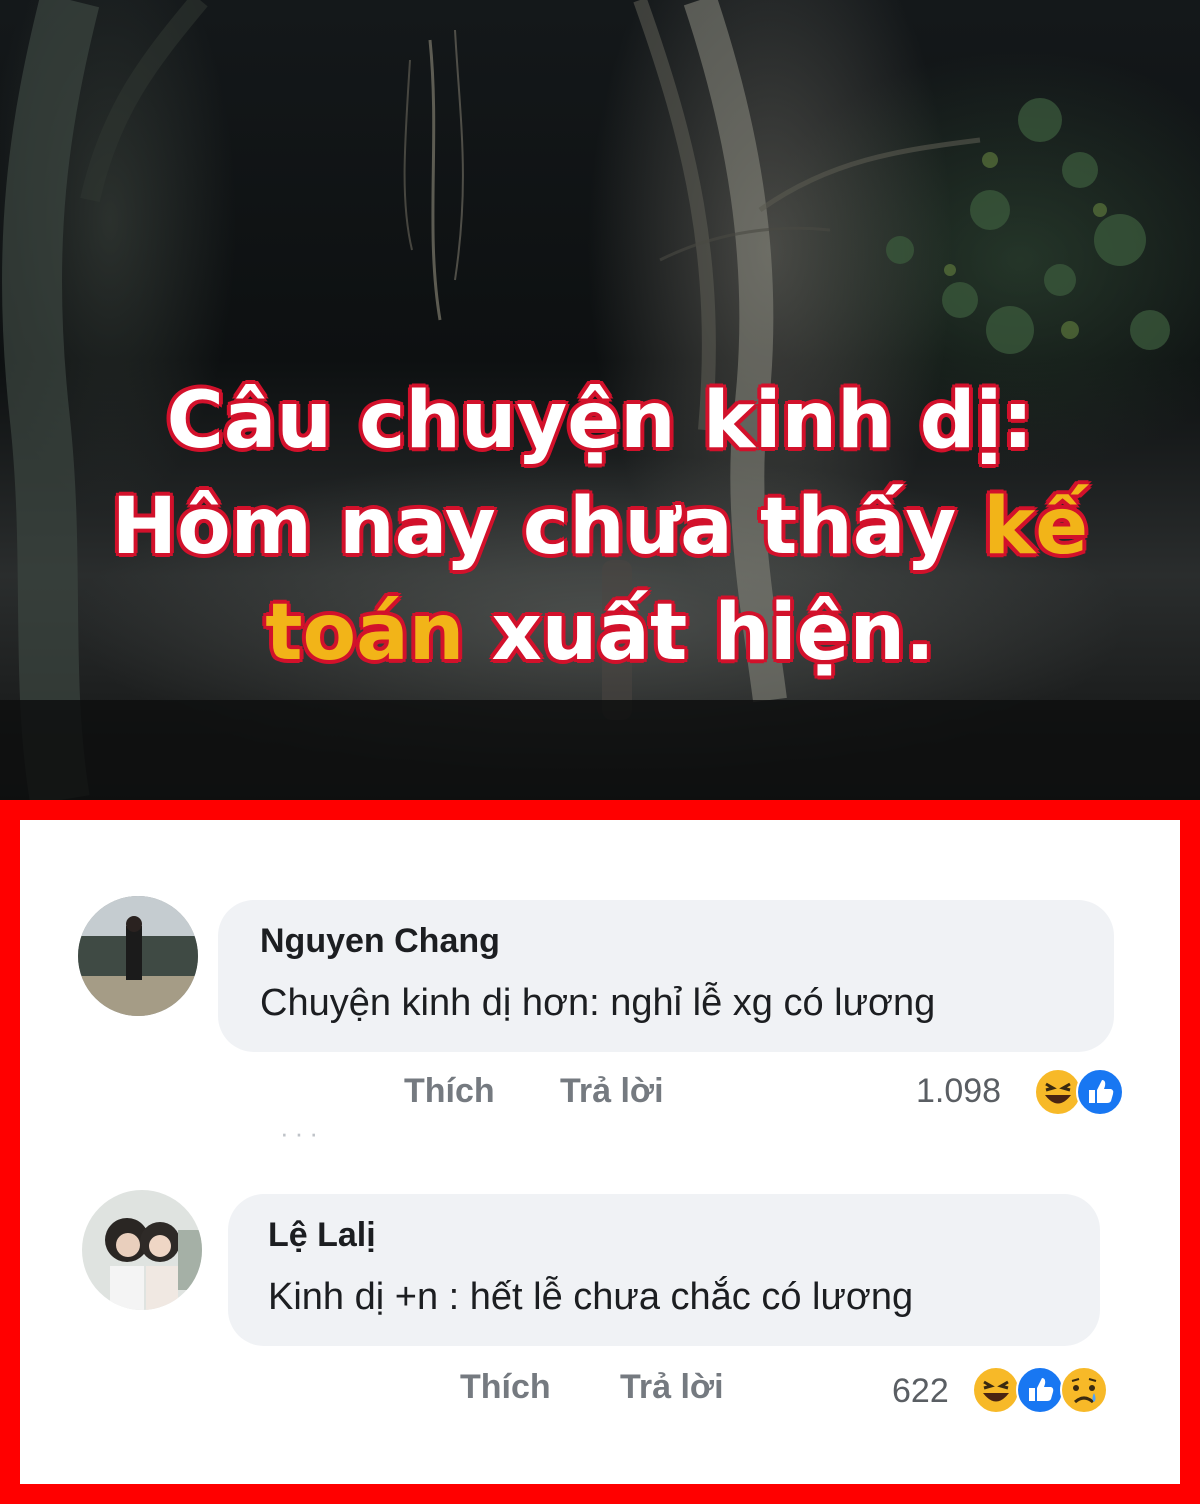 The height and width of the screenshot is (1504, 1200). I want to click on headline-text: xuất hiện., so click(699, 633).